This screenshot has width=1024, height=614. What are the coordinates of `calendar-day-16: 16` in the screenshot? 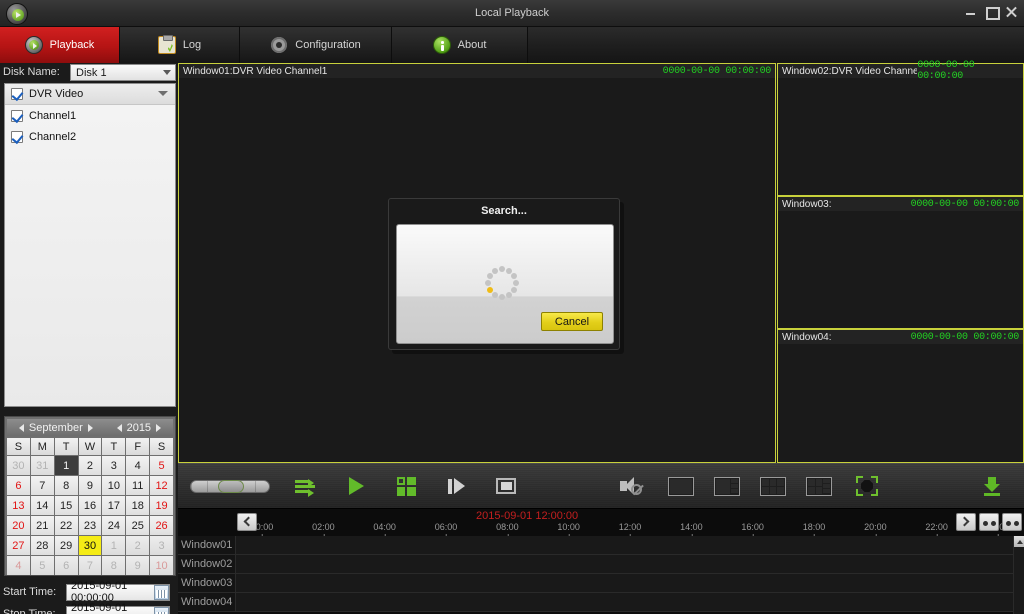 It's located at (90, 505).